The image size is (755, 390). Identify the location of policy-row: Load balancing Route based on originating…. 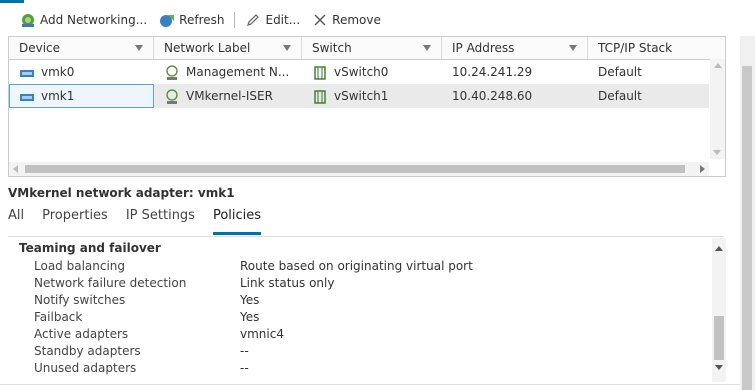
(253, 266).